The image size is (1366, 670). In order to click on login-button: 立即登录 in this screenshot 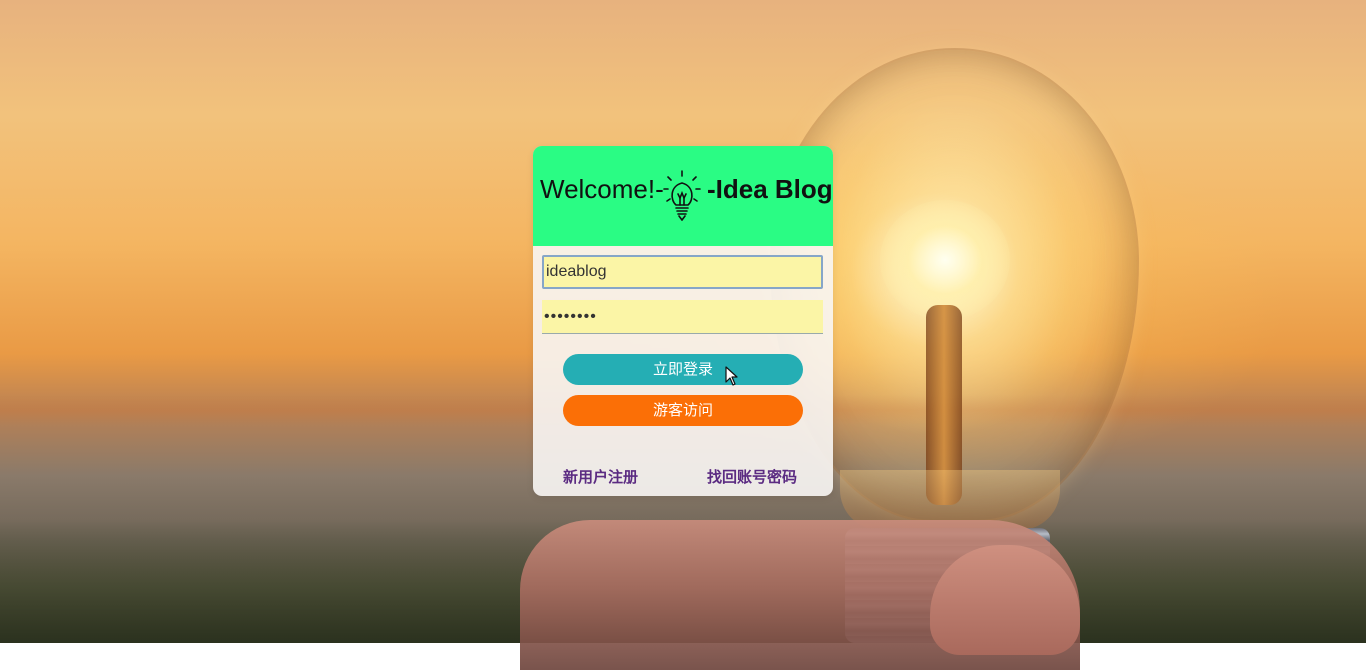, I will do `click(683, 369)`.